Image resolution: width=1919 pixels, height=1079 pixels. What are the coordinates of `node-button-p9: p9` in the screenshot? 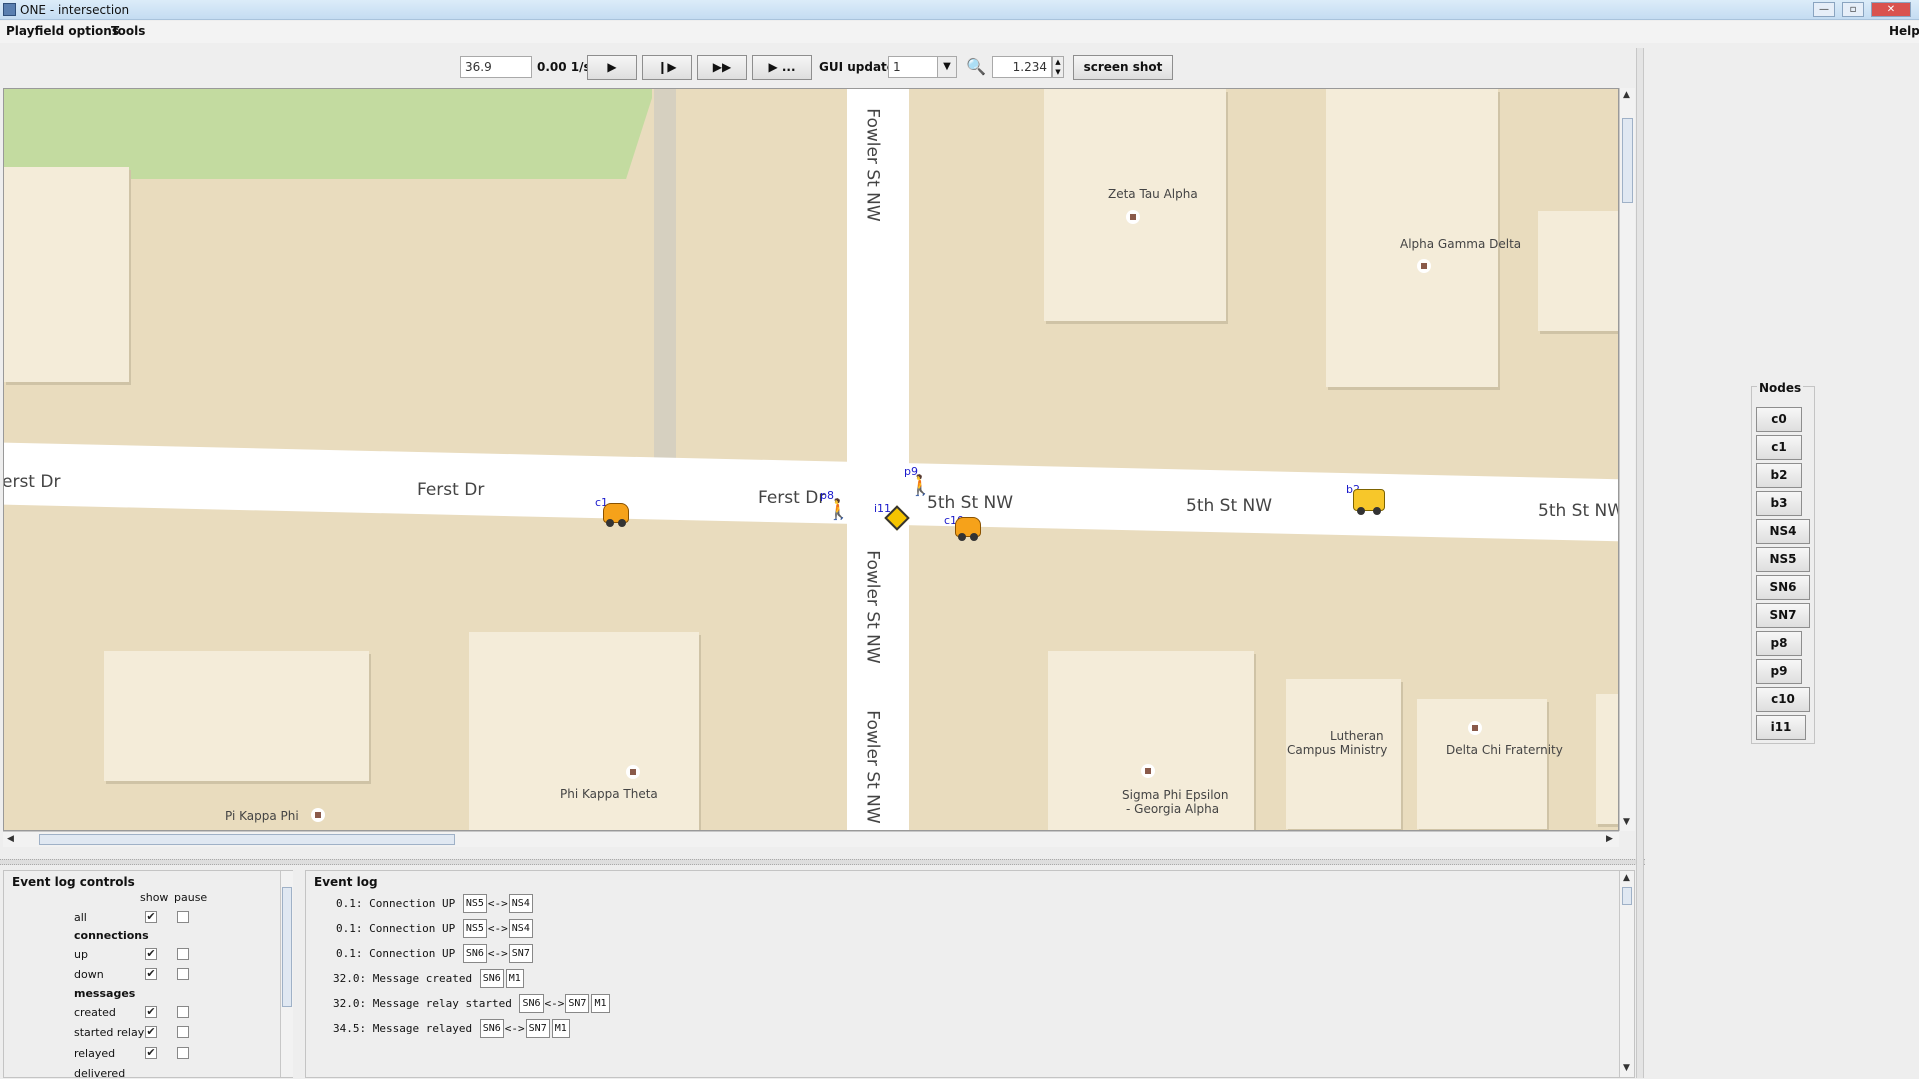 It's located at (1779, 671).